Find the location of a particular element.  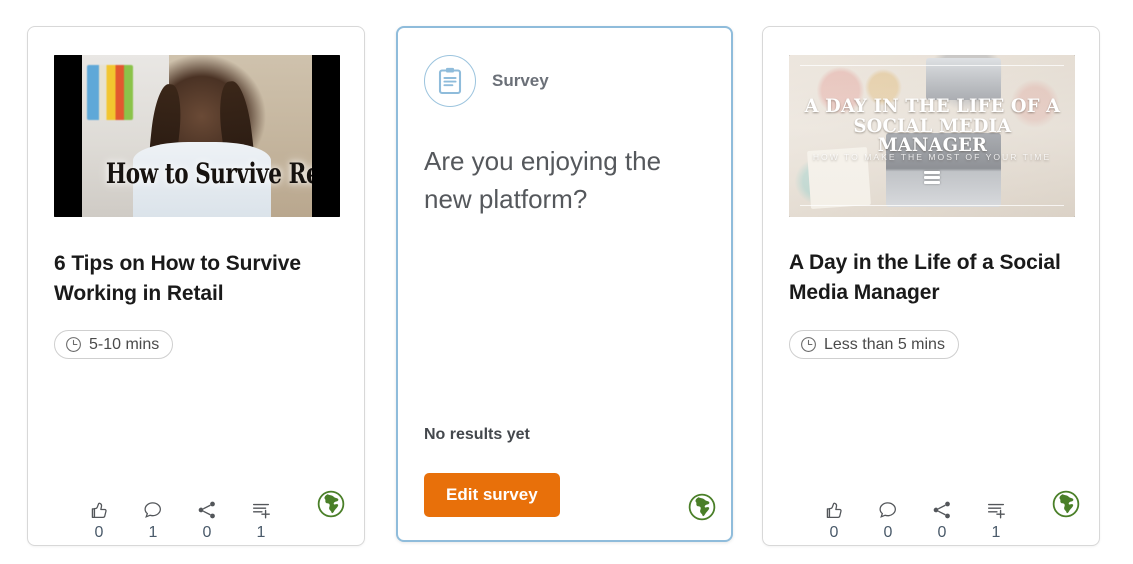

survey-label: Survey is located at coordinates (520, 80).